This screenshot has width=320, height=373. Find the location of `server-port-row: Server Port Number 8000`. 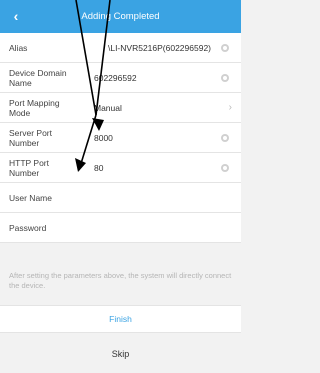

server-port-row: Server Port Number 8000 is located at coordinates (120, 138).